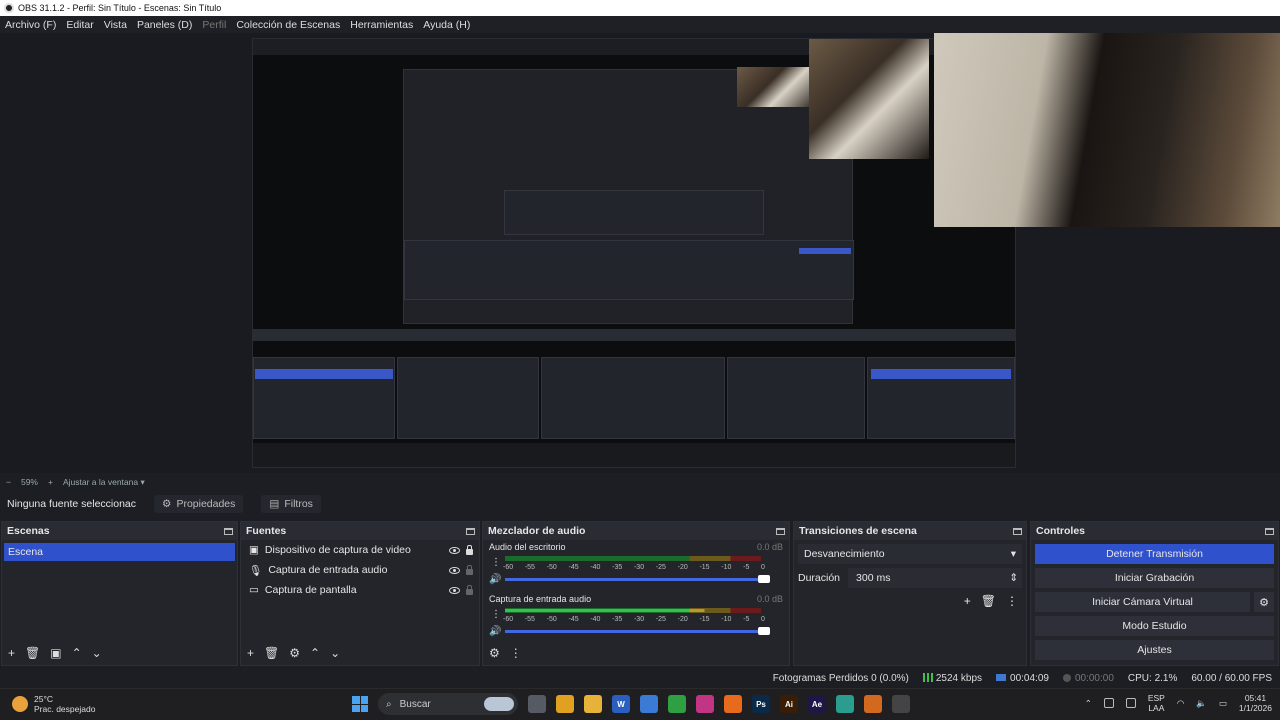 The width and height of the screenshot is (1280, 720). Describe the element at coordinates (1142, 602) in the screenshot. I see `start-virtual-camera-button: Iniciar Cámara Virtual` at that location.